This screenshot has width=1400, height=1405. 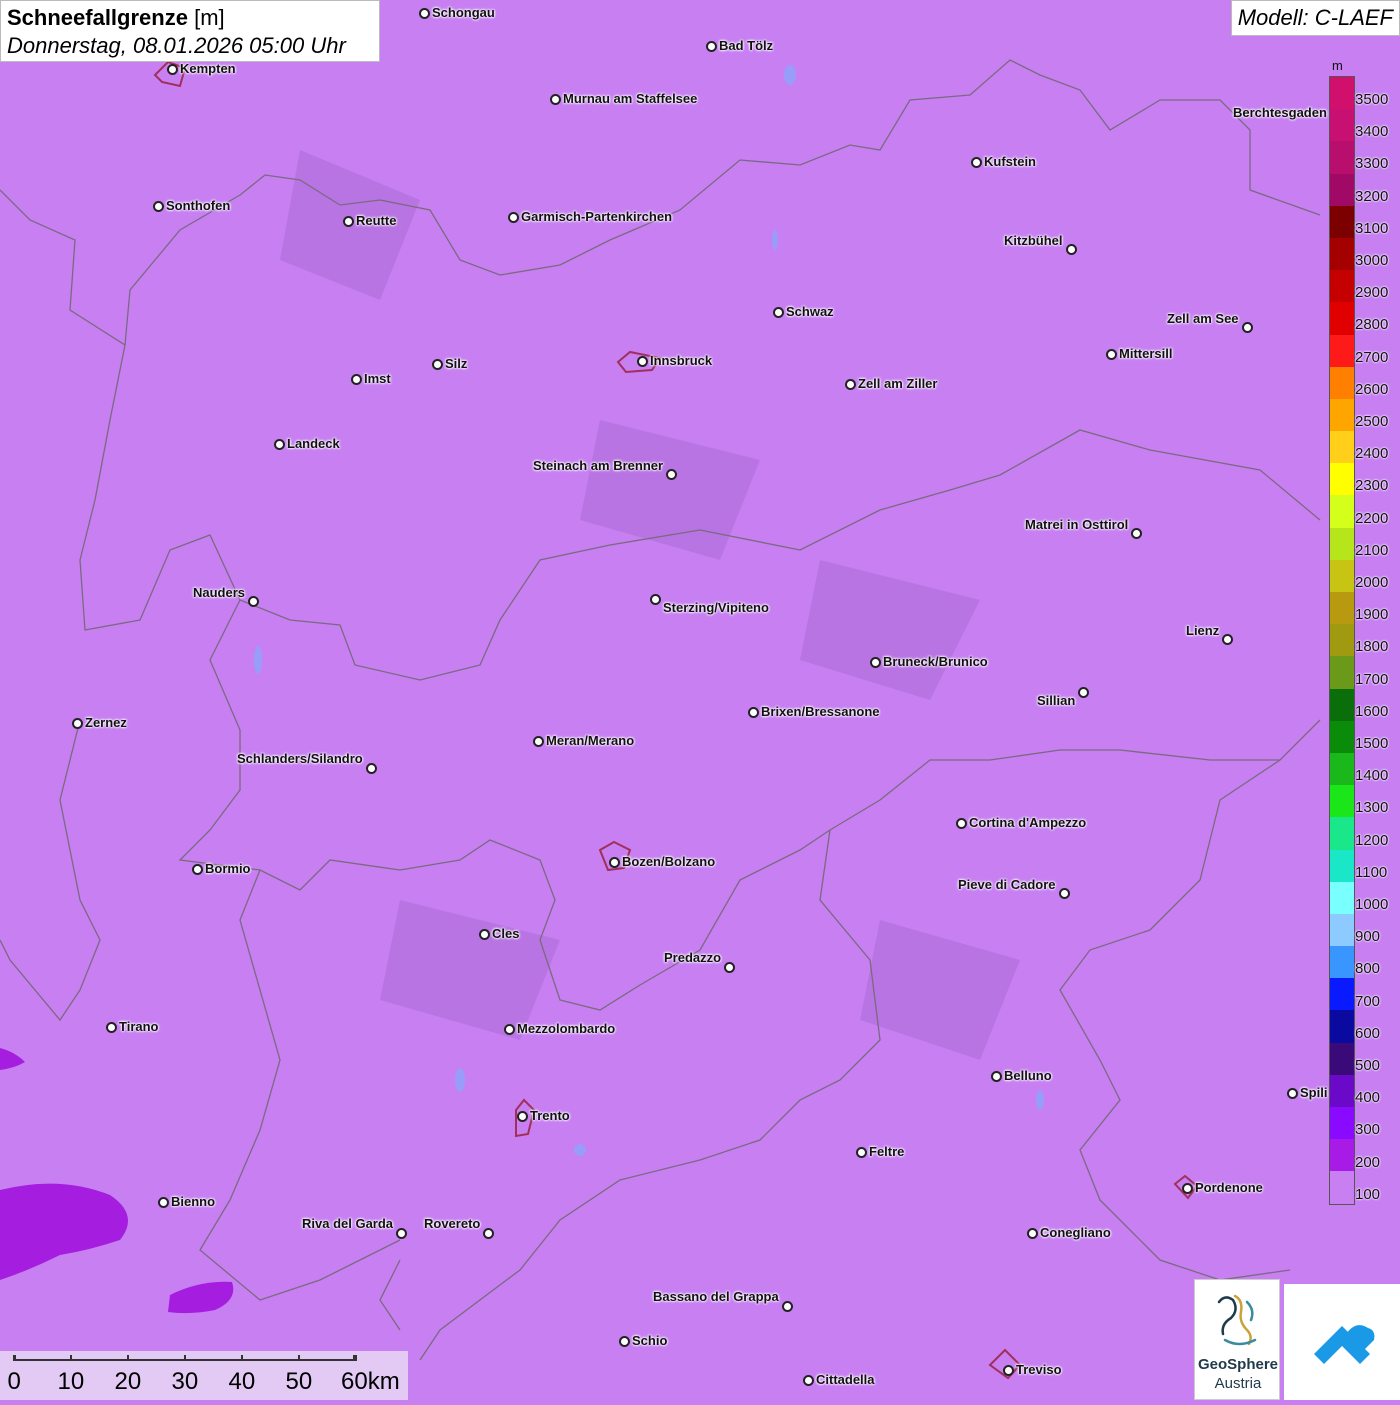 What do you see at coordinates (219, 592) in the screenshot?
I see `city-label: Nauders` at bounding box center [219, 592].